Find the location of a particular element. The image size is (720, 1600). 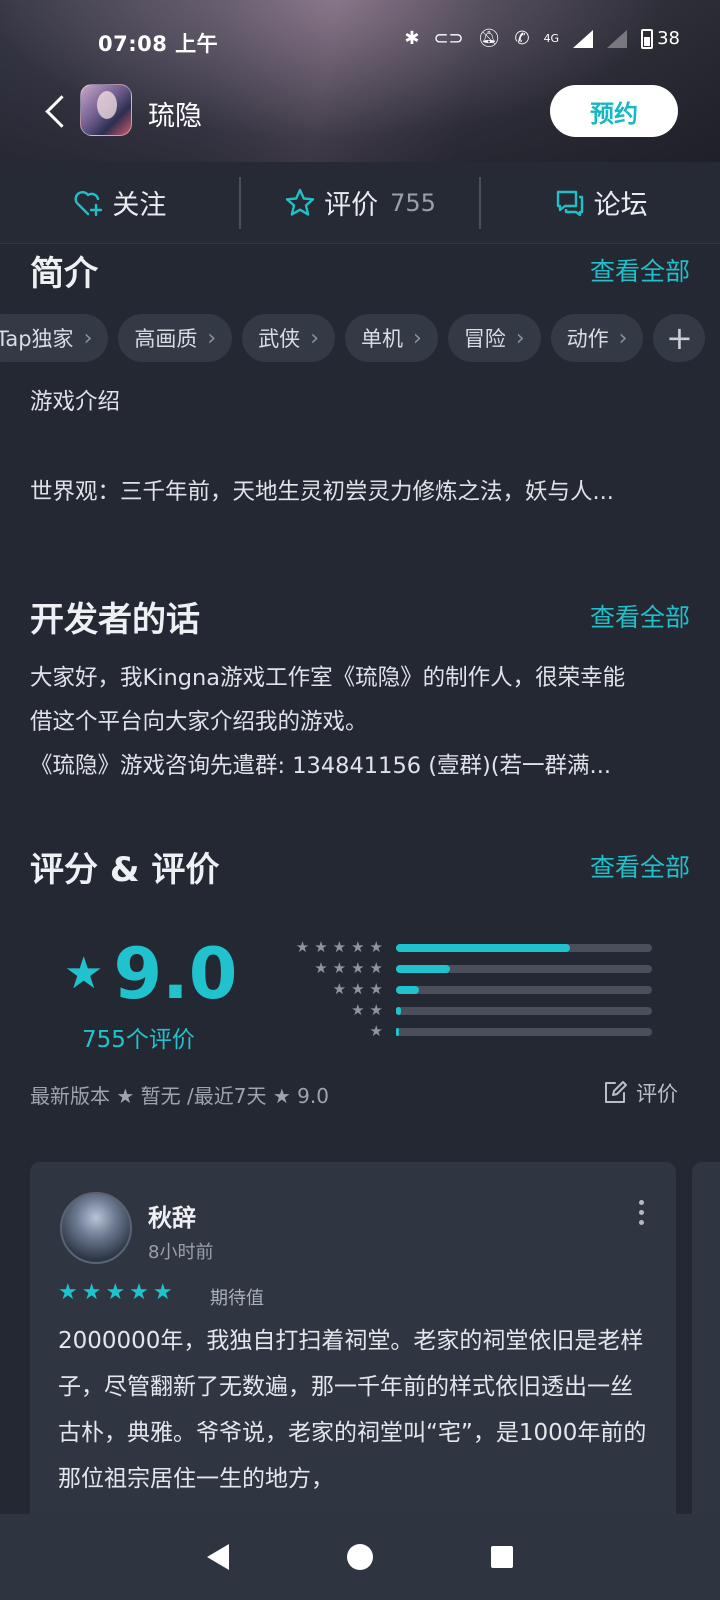

follow-button: 关注 is located at coordinates (119, 202).